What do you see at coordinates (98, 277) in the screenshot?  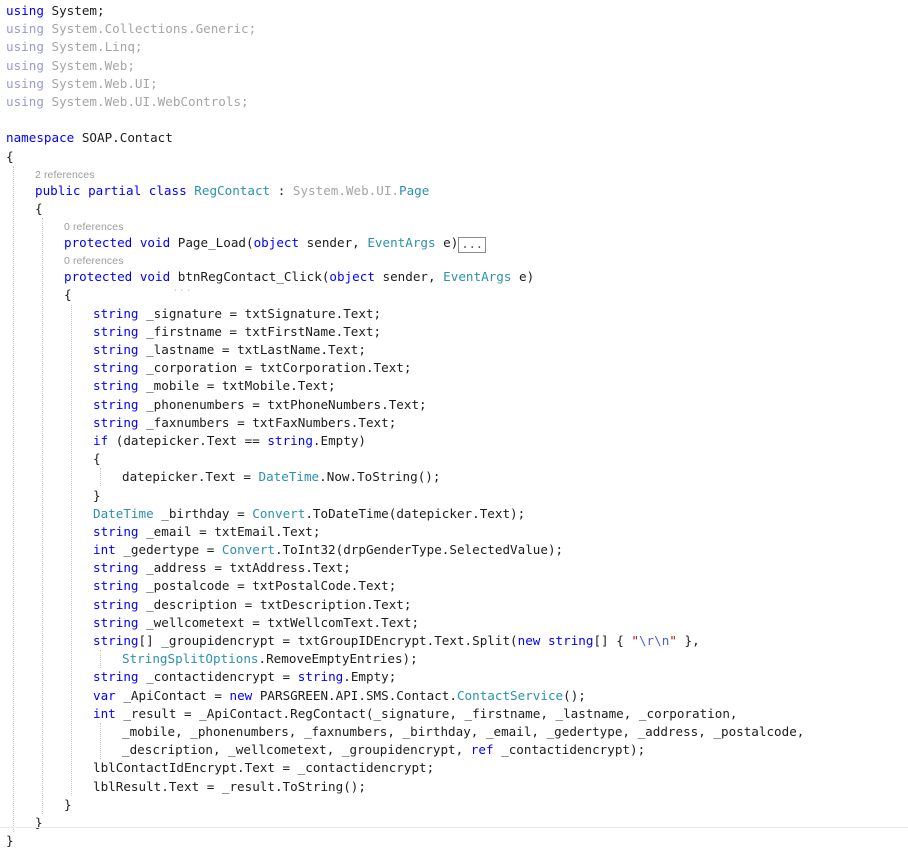 I see `code-token: protected` at bounding box center [98, 277].